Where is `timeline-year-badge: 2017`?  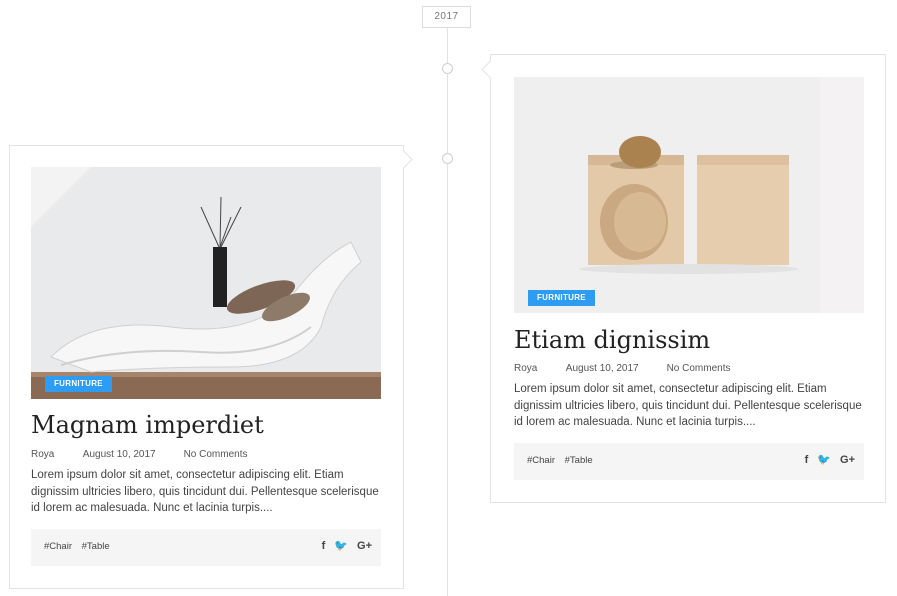 timeline-year-badge: 2017 is located at coordinates (446, 17).